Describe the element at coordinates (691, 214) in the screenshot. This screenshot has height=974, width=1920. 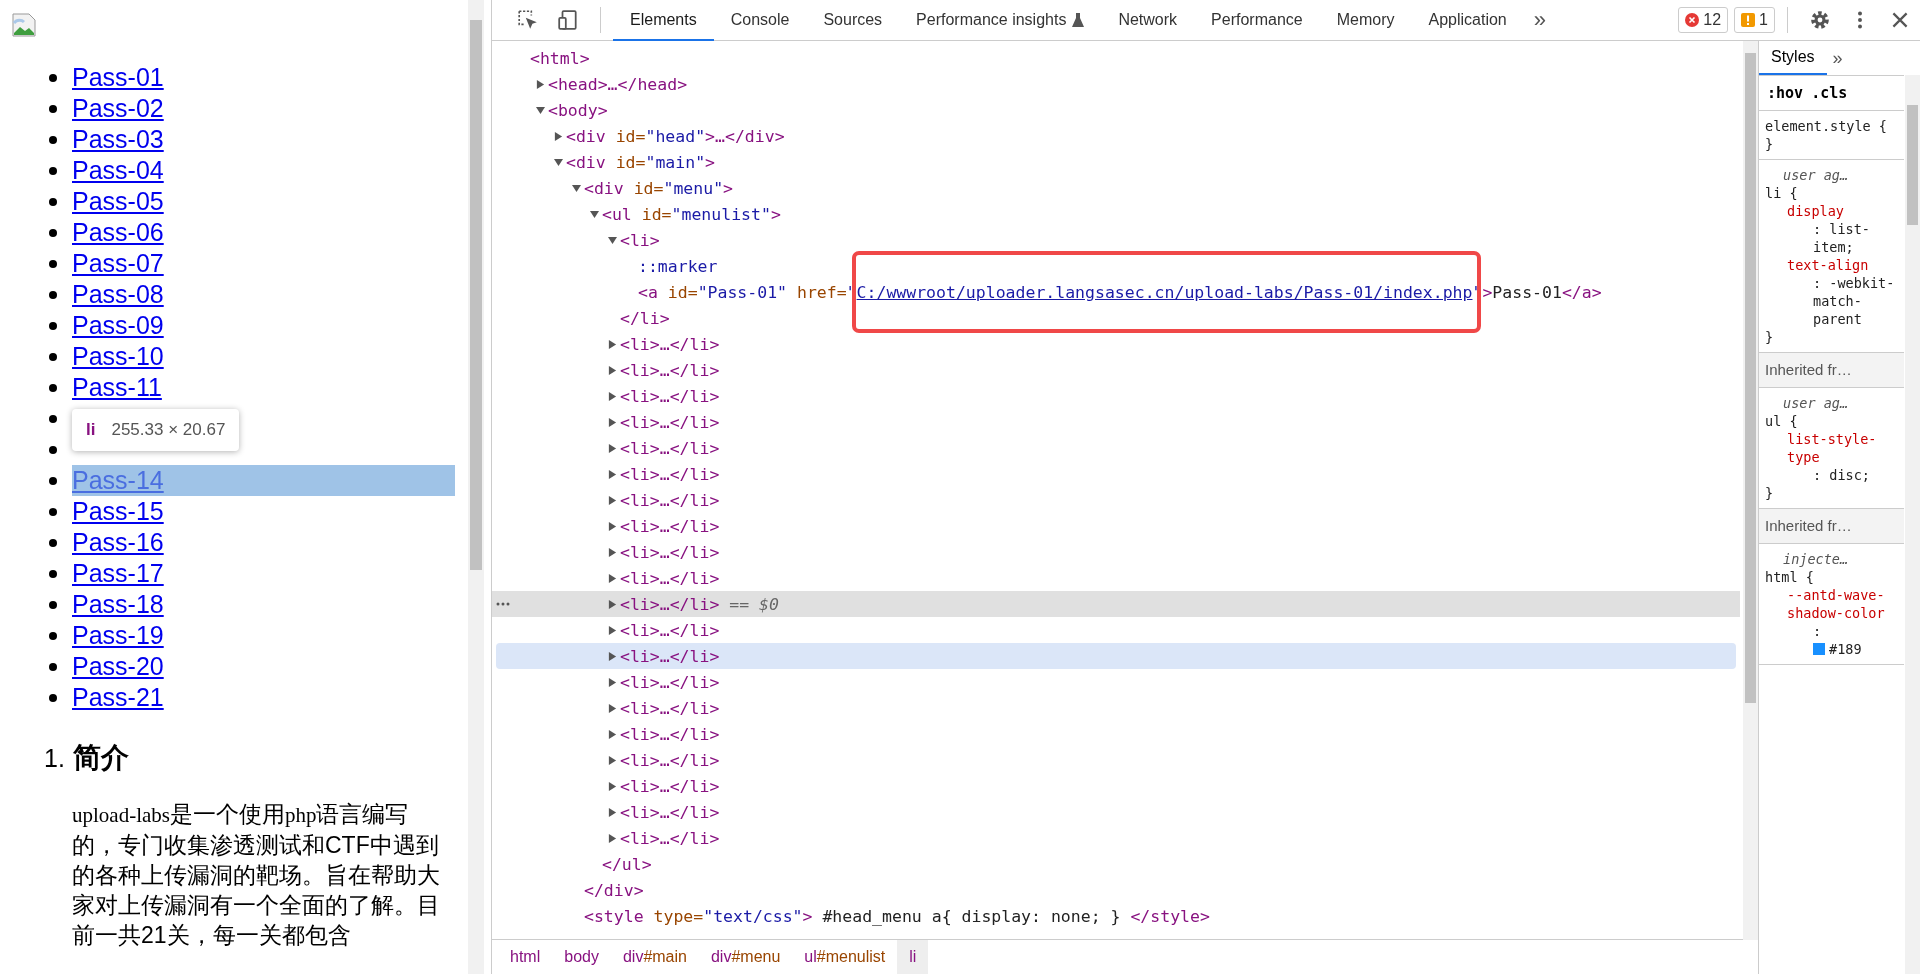
I see `dom-node: <ul id="menulist">` at that location.